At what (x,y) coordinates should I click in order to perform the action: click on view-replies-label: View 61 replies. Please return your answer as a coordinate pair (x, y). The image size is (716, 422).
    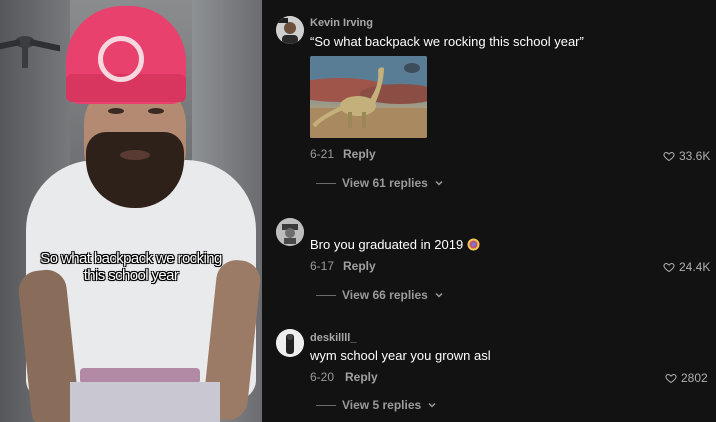
    Looking at the image, I should click on (385, 183).